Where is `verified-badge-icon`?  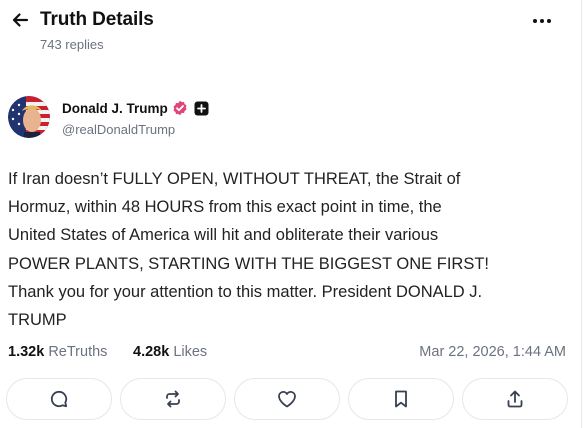
verified-badge-icon is located at coordinates (180, 108).